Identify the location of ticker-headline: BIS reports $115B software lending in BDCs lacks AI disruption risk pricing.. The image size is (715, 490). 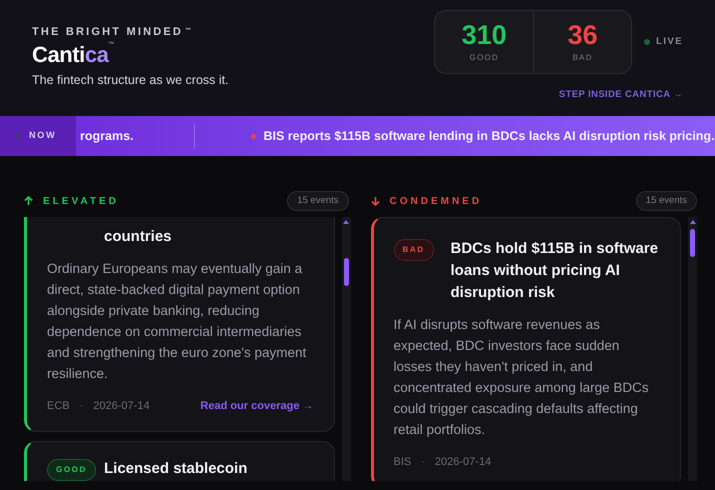
(489, 136).